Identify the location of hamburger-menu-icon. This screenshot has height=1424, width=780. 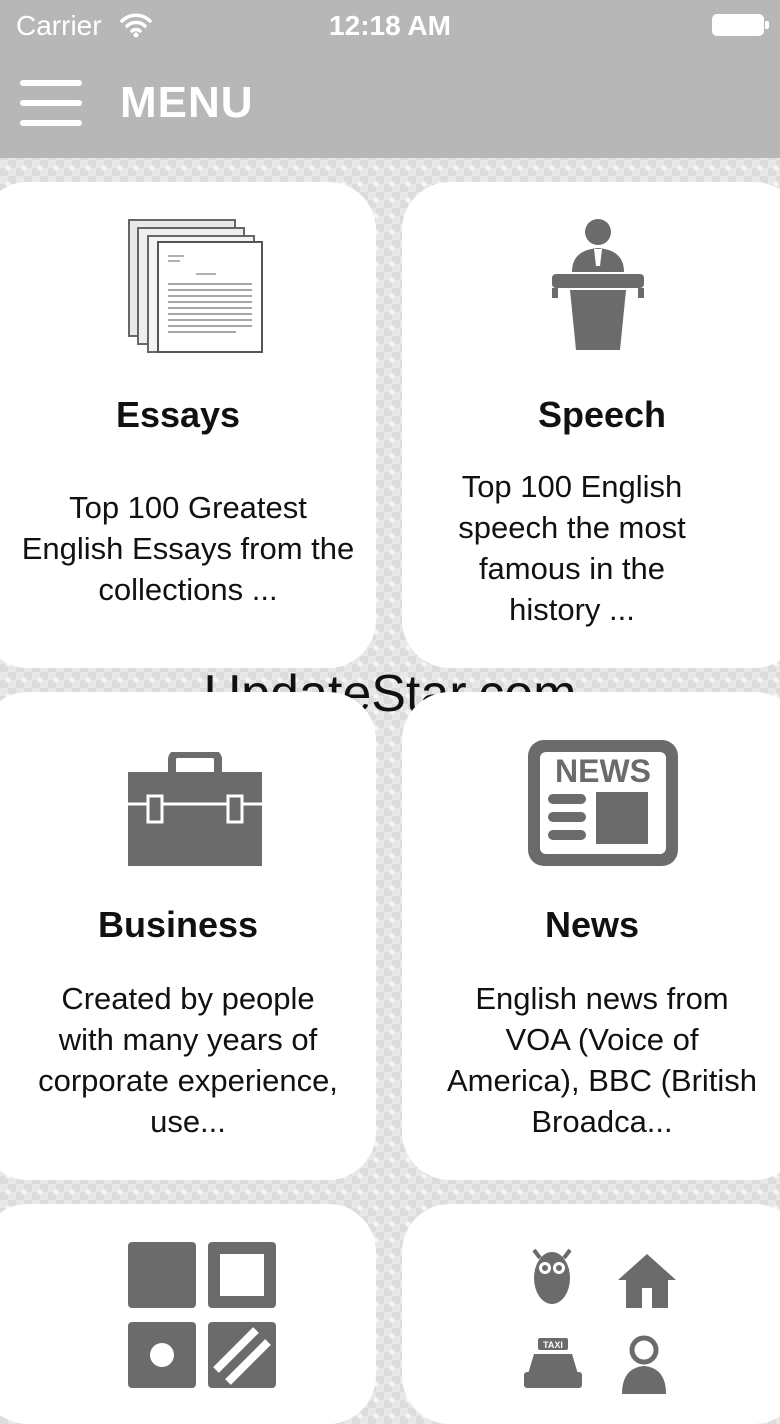
(51, 103).